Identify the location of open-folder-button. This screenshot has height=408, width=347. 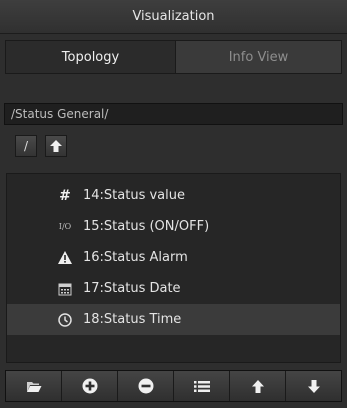
(34, 386).